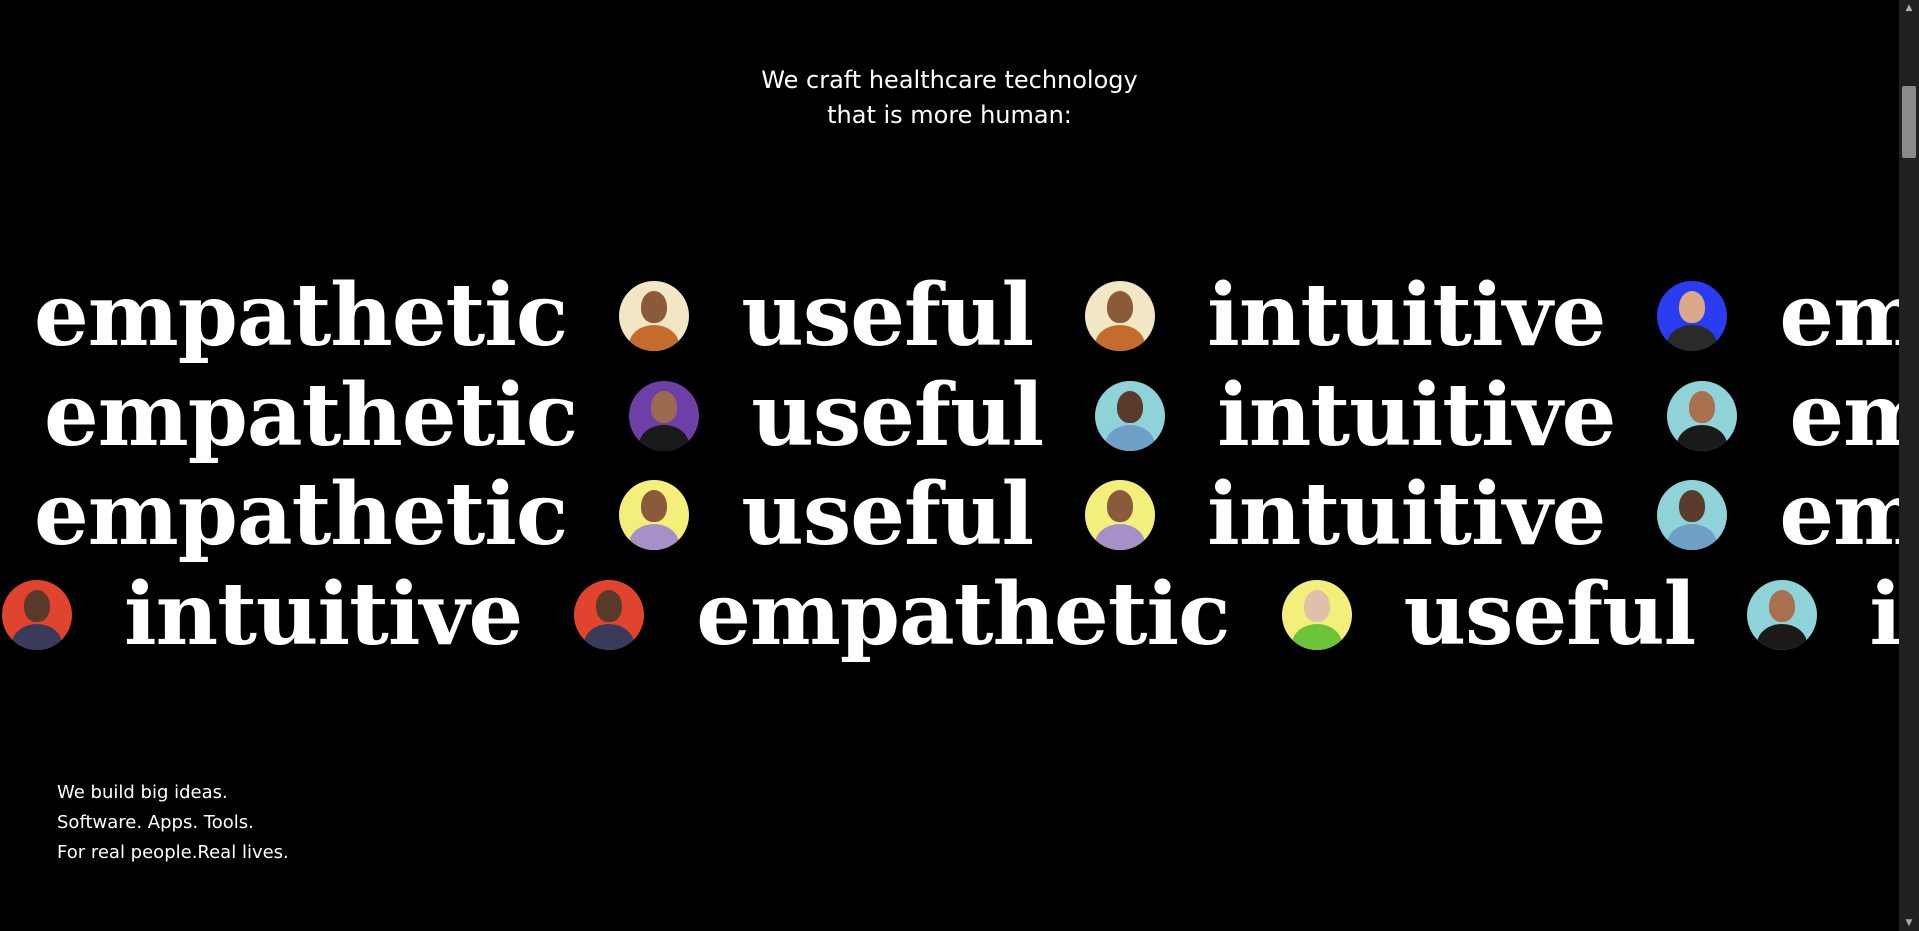  What do you see at coordinates (1909, 923) in the screenshot?
I see `scroll-down-arrow-icon: ▼` at bounding box center [1909, 923].